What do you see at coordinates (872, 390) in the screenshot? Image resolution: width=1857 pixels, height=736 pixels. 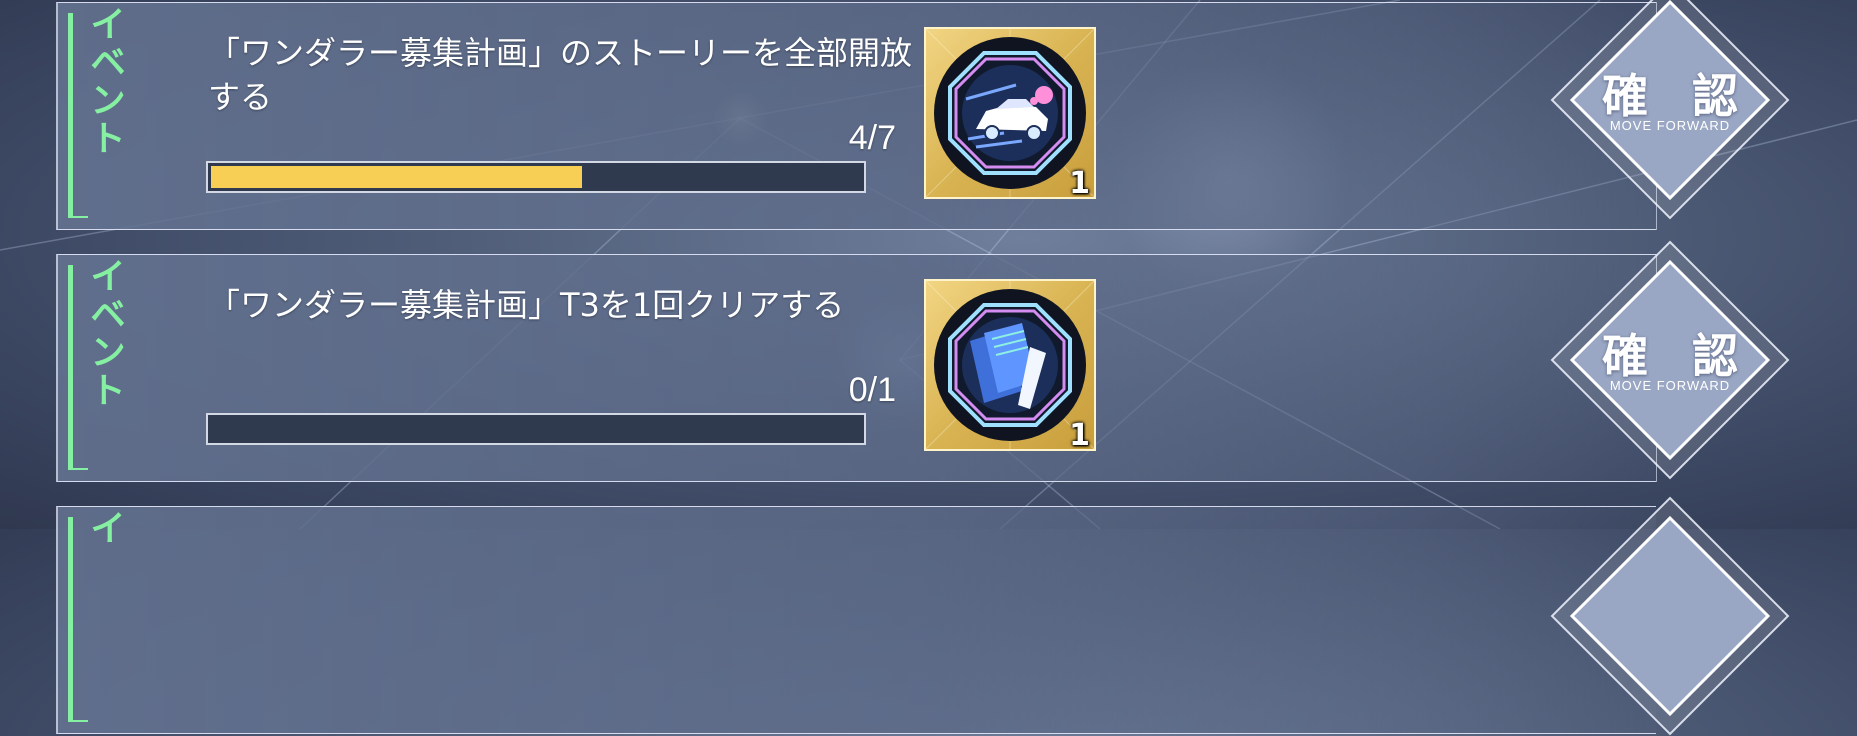 I see `progress-text: 0/1` at bounding box center [872, 390].